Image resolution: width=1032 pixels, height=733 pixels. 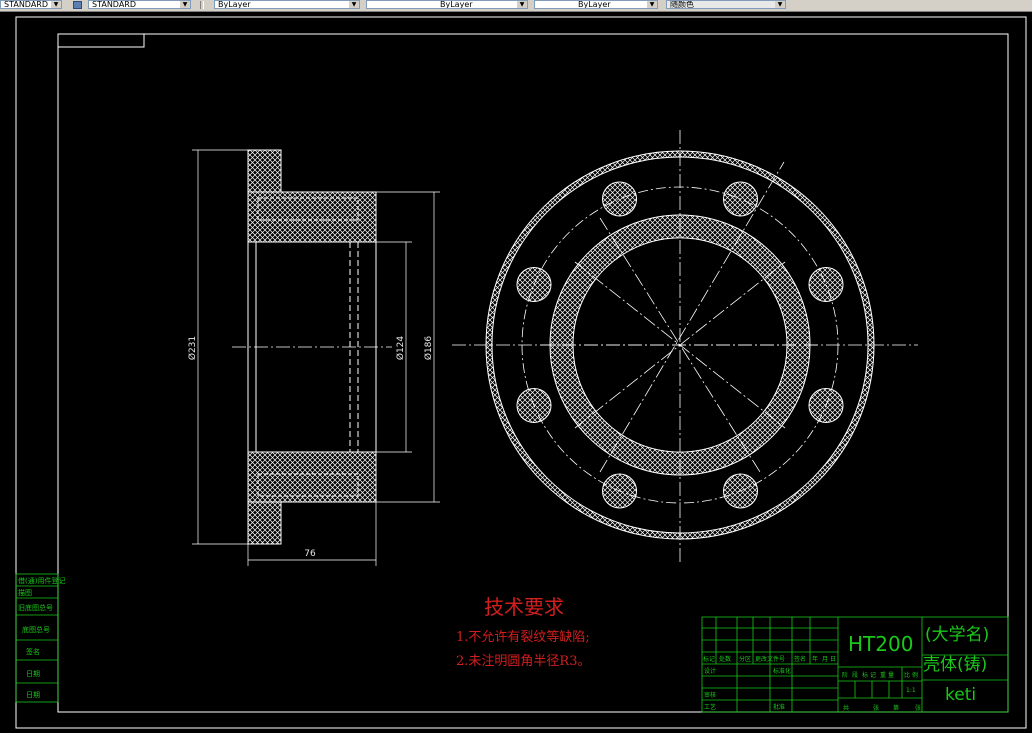 What do you see at coordinates (264, 171) in the screenshot?
I see `section-hatch-flange-top` at bounding box center [264, 171].